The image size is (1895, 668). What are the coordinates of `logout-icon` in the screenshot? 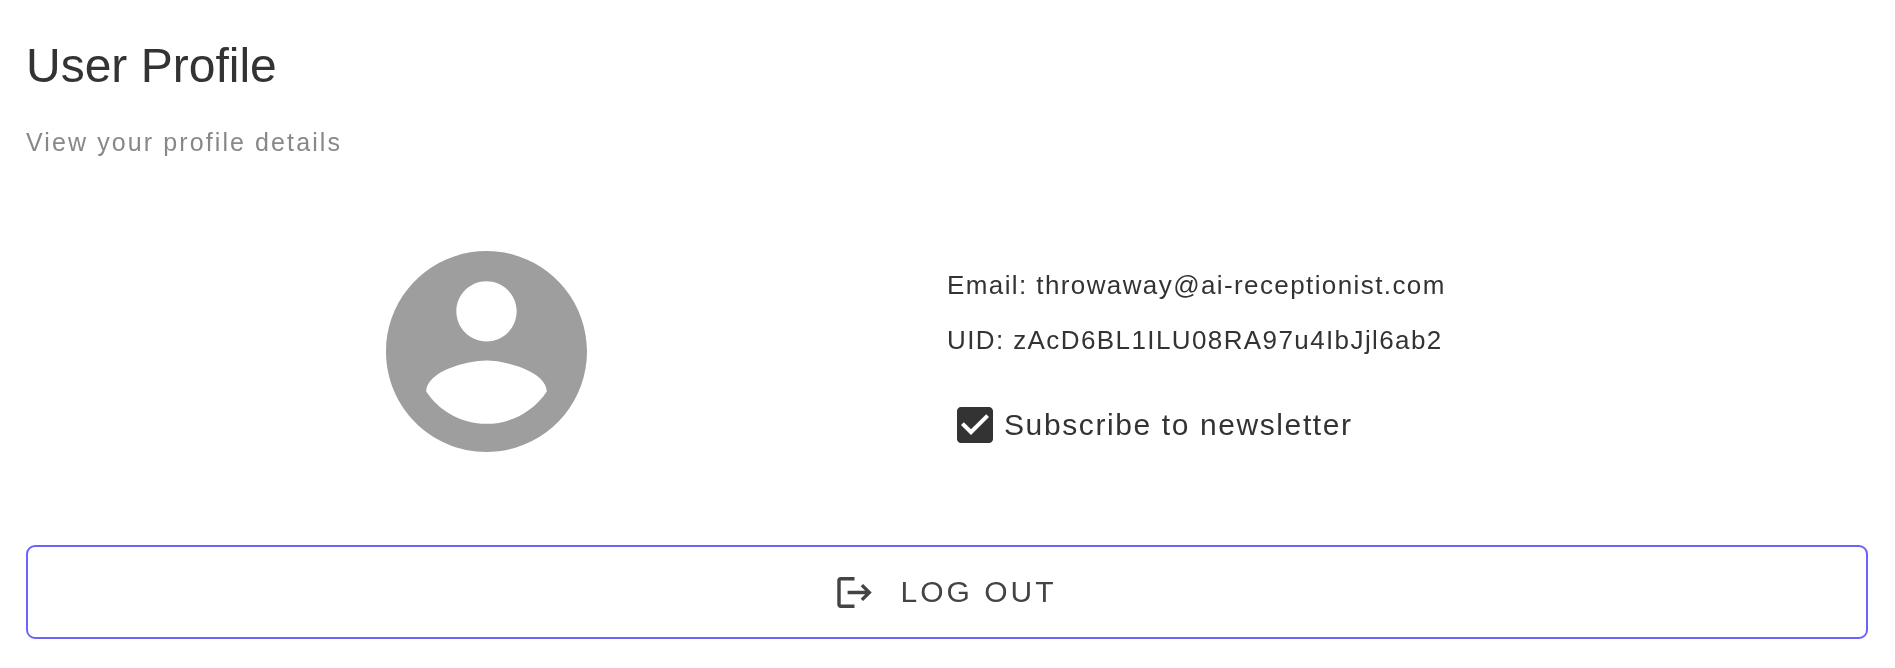 It's located at (855, 592).